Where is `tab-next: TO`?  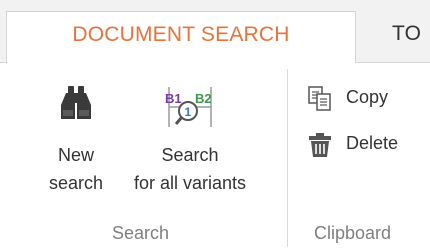 tab-next: TO is located at coordinates (406, 37).